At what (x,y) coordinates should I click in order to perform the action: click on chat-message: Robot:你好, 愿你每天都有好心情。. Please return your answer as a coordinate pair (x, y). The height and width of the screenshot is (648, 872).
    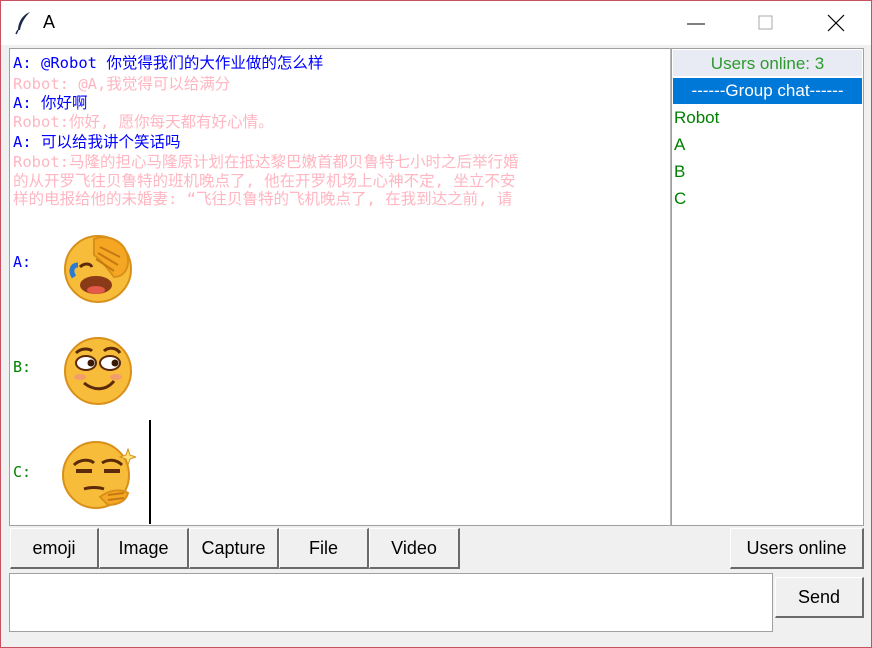
    Looking at the image, I should click on (143, 122).